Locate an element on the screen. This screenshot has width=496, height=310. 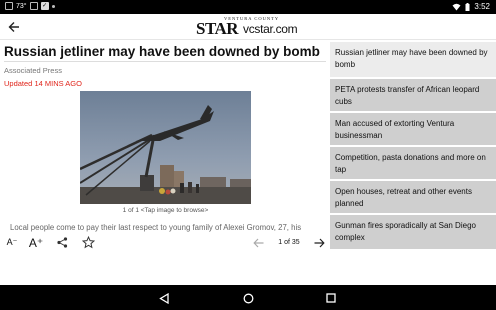
nav-home-button is located at coordinates (248, 298).